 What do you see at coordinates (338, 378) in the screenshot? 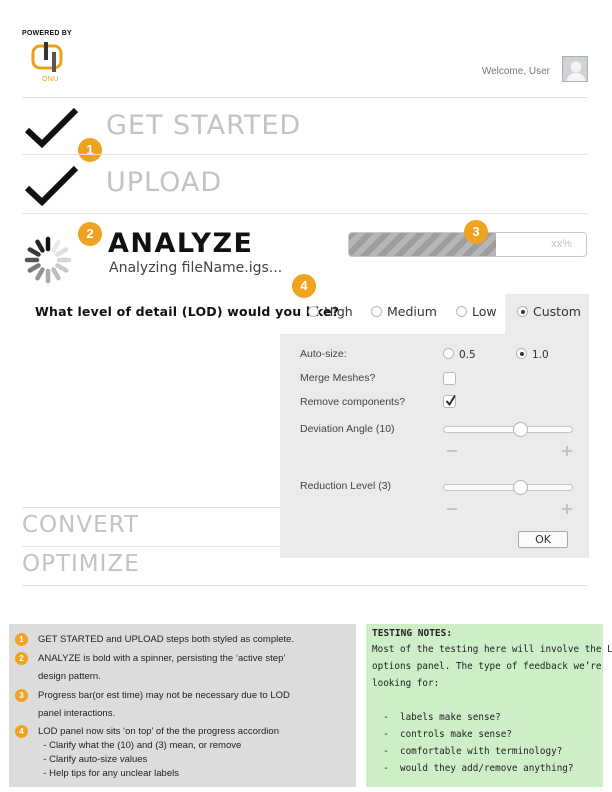
I see `merge-meshes-label: Merge Meshes?` at bounding box center [338, 378].